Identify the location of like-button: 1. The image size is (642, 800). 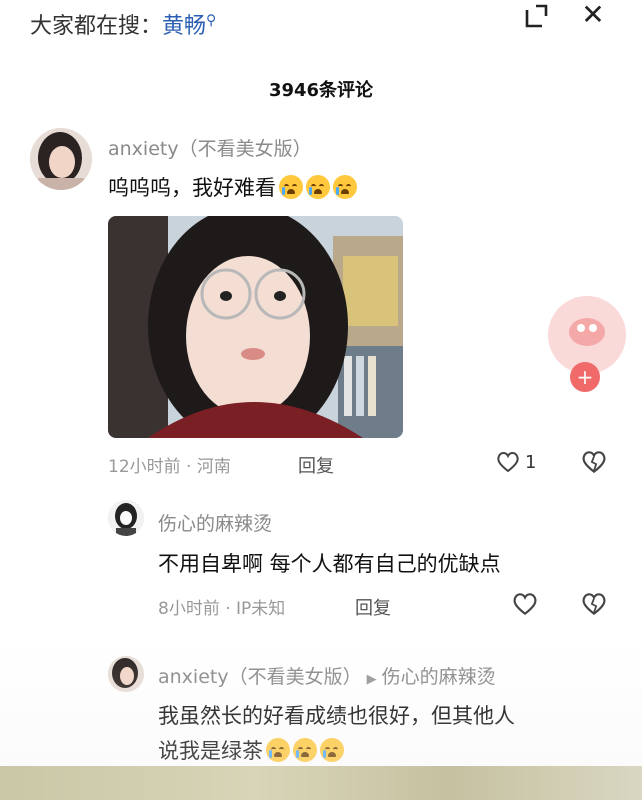
(515, 462).